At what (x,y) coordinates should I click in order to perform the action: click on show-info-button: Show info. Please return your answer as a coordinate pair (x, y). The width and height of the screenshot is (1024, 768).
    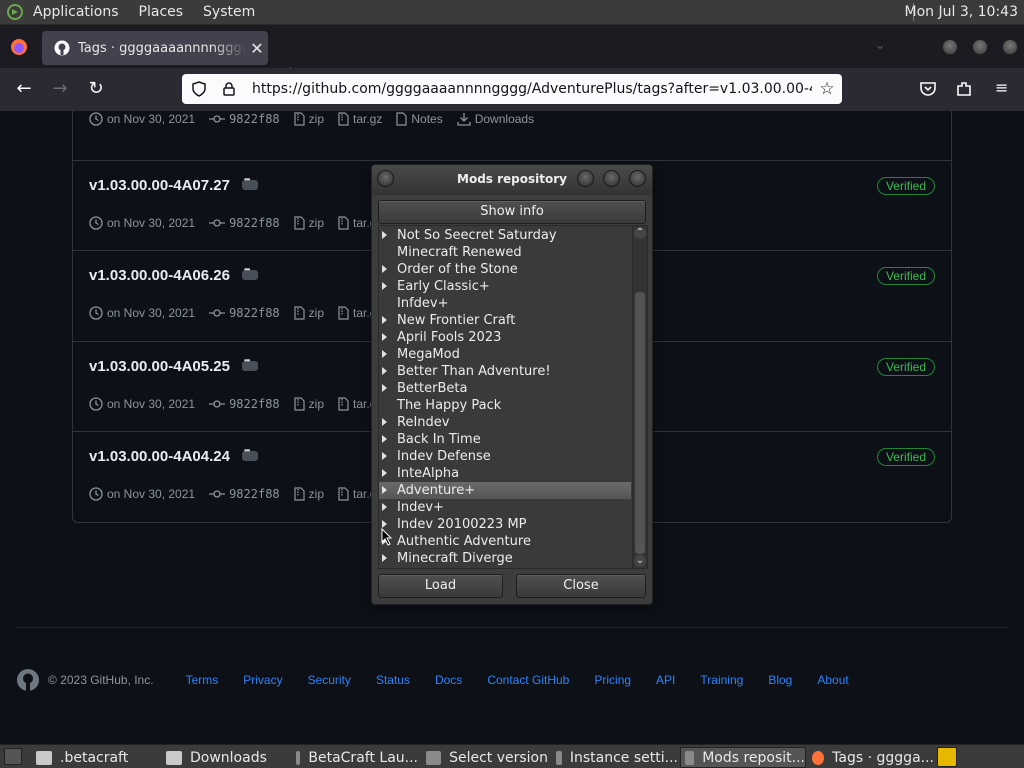
    Looking at the image, I should click on (512, 212).